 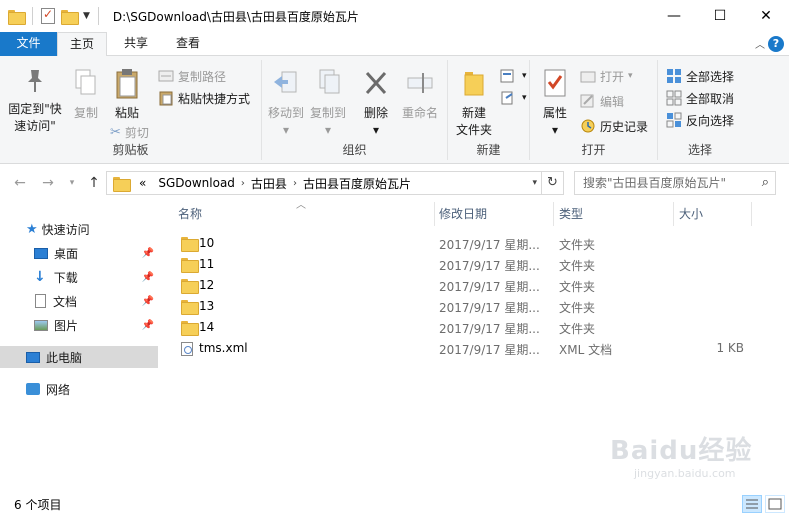 I want to click on rename-button: 重命名, so click(x=420, y=95).